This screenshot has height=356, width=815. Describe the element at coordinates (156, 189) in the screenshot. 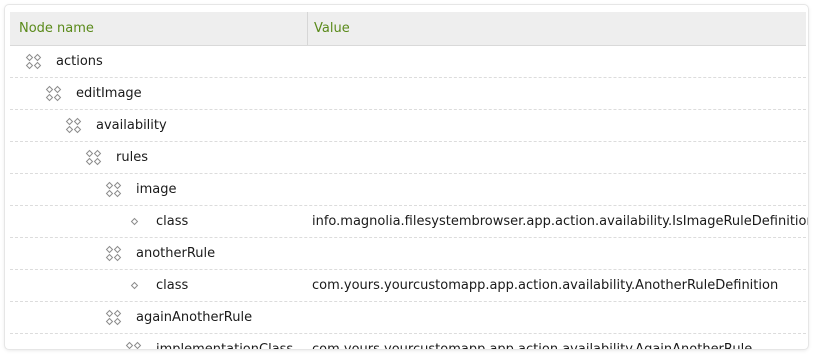

I see `node-name: image` at that location.